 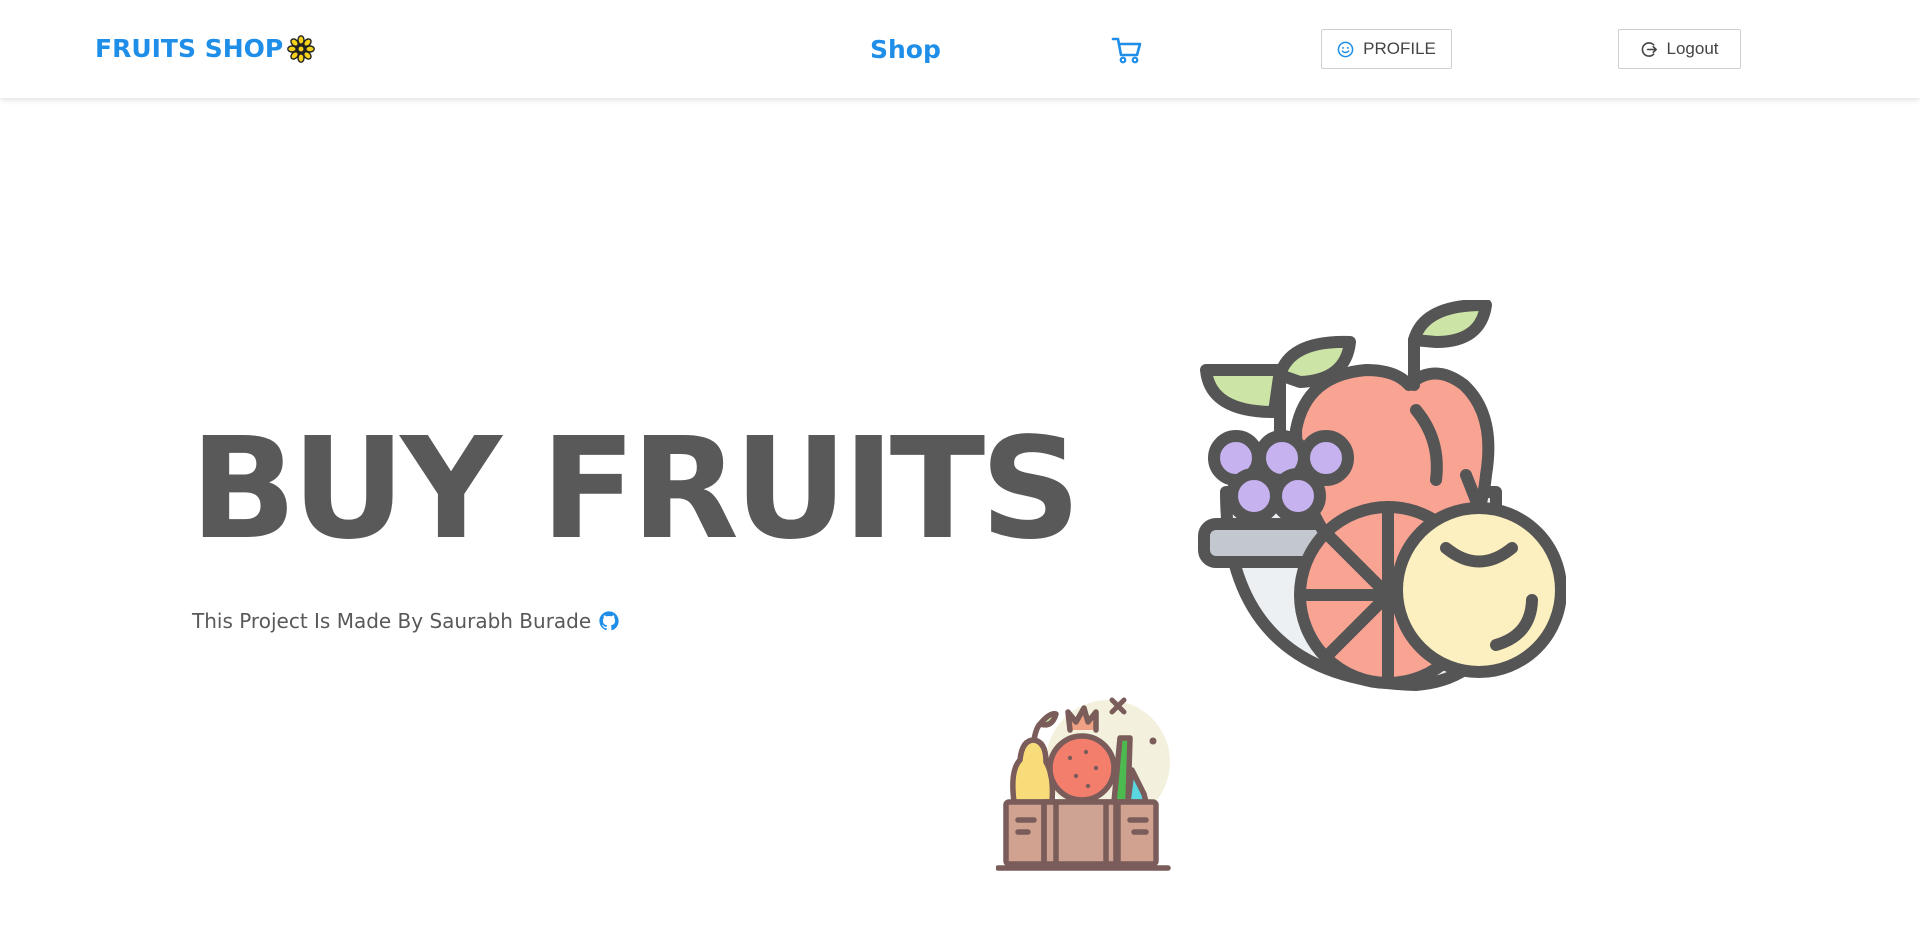 I want to click on logout-button: Logout, so click(x=1679, y=49).